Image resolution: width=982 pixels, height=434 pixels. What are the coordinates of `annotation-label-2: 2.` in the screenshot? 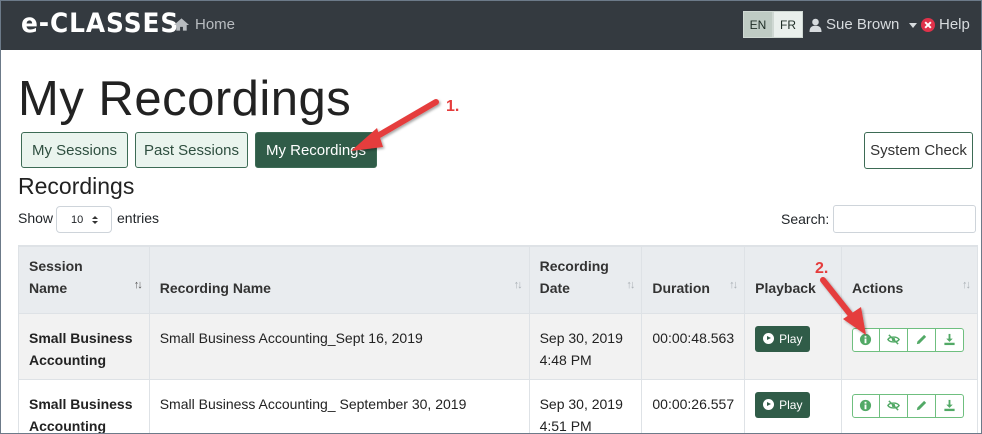 It's located at (822, 268).